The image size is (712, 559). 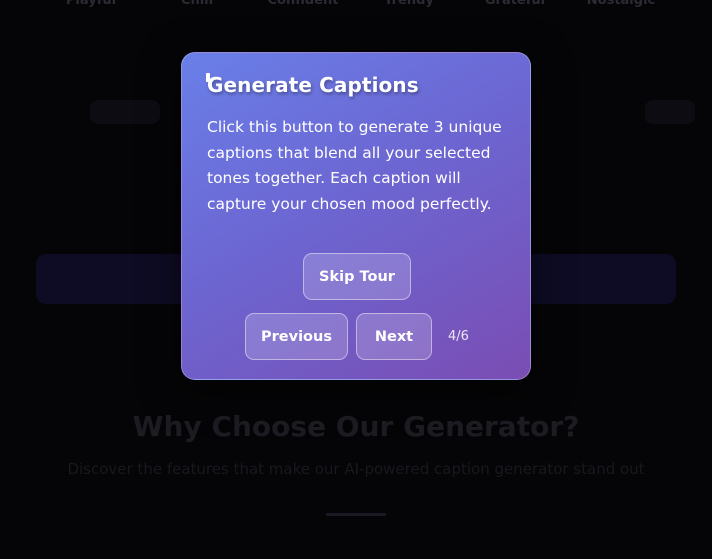 What do you see at coordinates (515, 4) in the screenshot?
I see `tone-option-grateful: Grateful` at bounding box center [515, 4].